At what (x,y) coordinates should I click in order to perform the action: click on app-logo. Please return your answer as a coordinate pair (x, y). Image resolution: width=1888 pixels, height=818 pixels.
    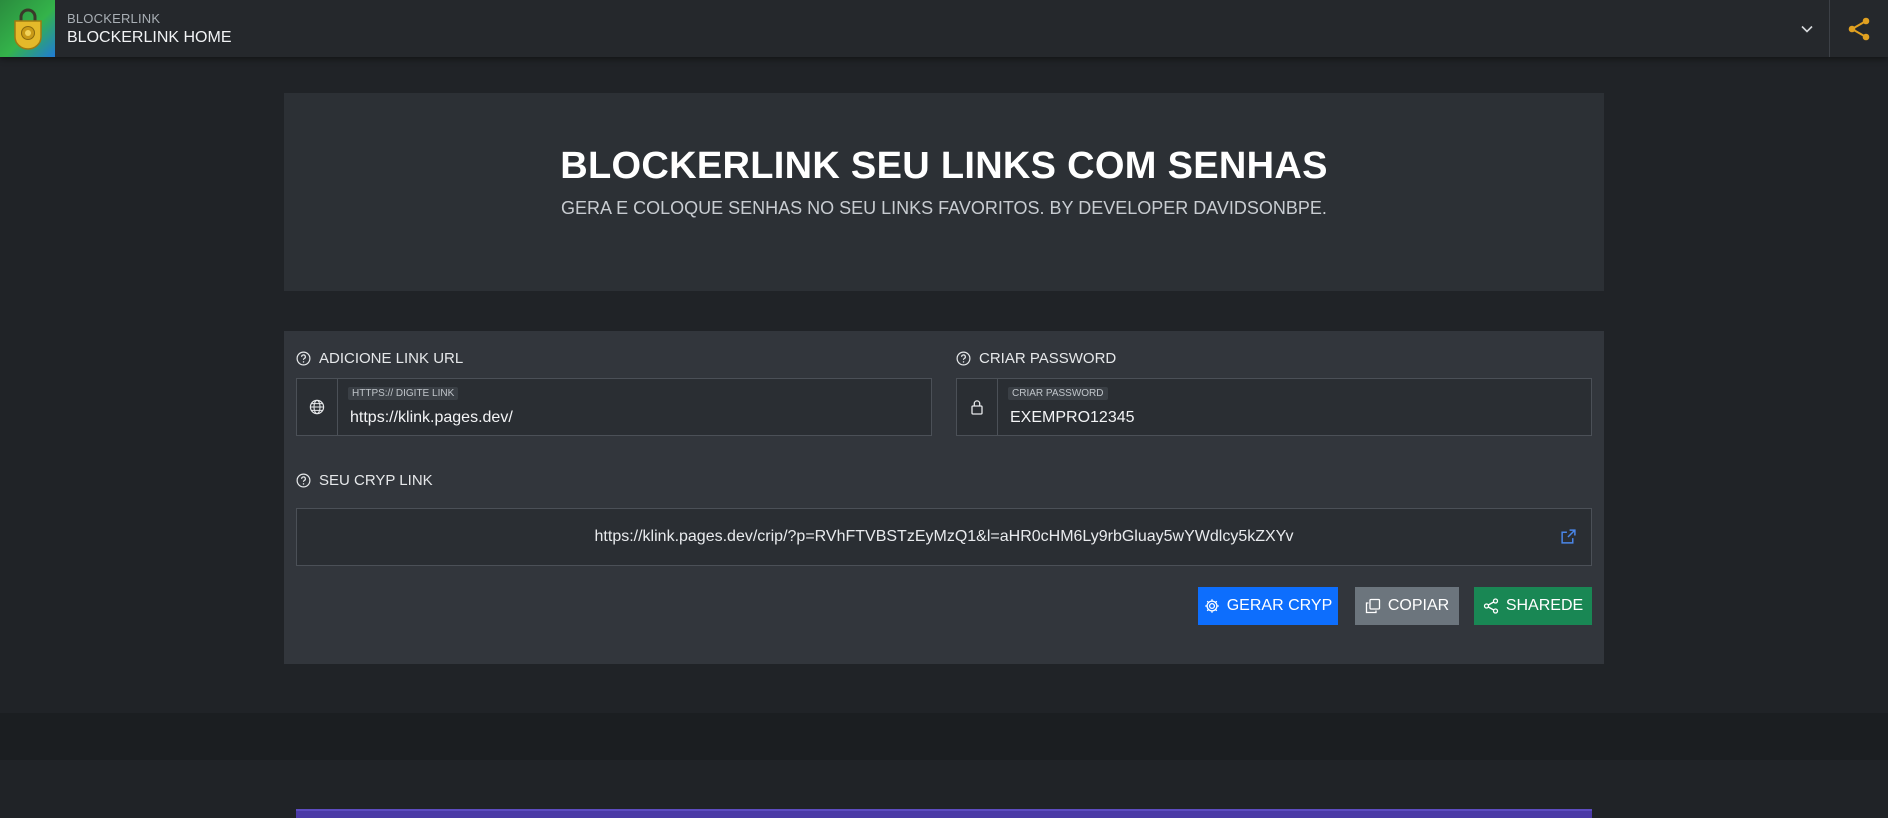
    Looking at the image, I should click on (27, 28).